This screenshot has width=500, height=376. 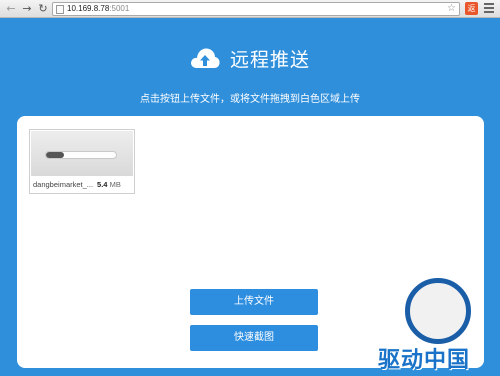 I want to click on upload-progress-bar, so click(x=81, y=155).